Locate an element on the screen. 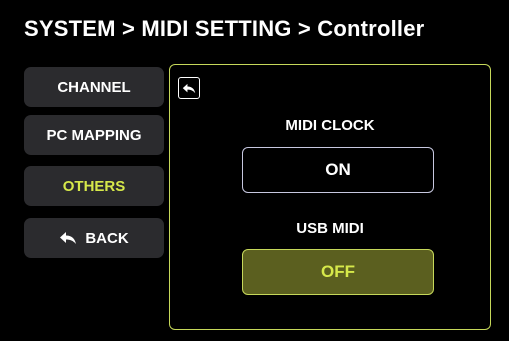  usb-midi-toggle: OFF is located at coordinates (338, 272).